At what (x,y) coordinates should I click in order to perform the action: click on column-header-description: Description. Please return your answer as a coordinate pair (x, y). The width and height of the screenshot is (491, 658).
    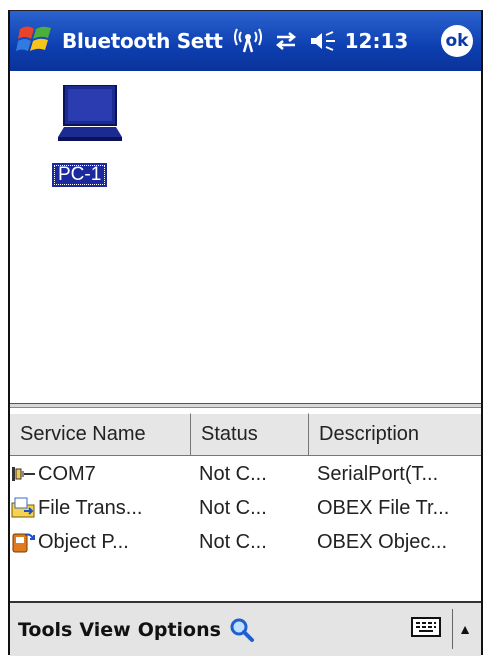
    Looking at the image, I should click on (395, 434).